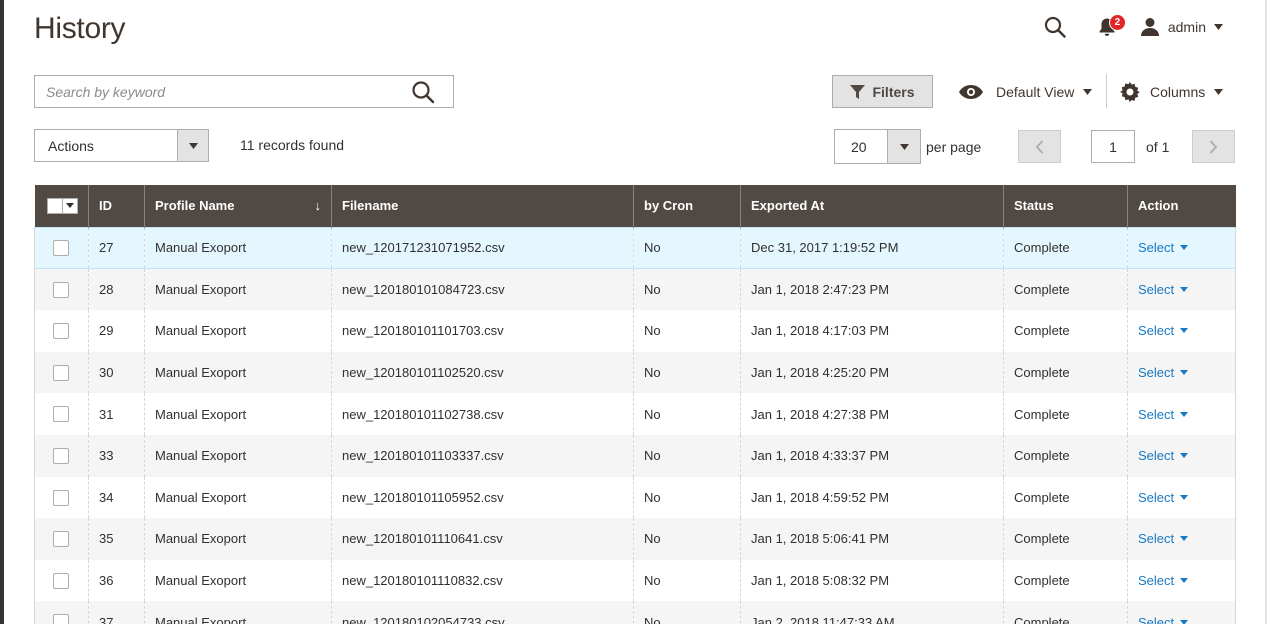 This screenshot has width=1267, height=624. What do you see at coordinates (1130, 91) in the screenshot?
I see `gear-icon` at bounding box center [1130, 91].